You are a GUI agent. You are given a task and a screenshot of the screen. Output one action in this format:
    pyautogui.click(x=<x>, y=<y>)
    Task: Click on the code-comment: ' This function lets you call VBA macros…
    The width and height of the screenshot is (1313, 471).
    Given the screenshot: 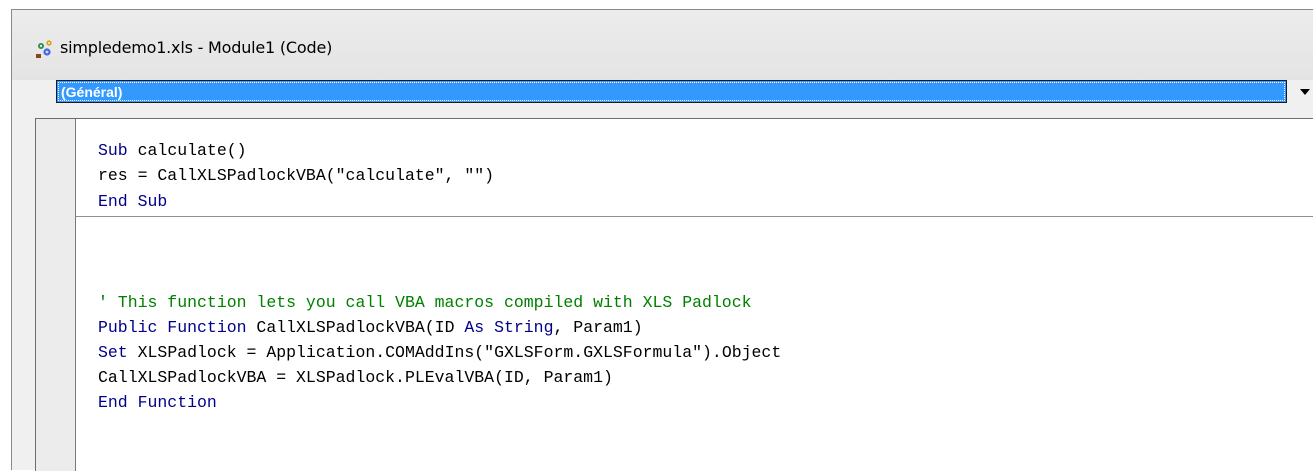 What is the action you would take?
    pyautogui.click(x=425, y=302)
    